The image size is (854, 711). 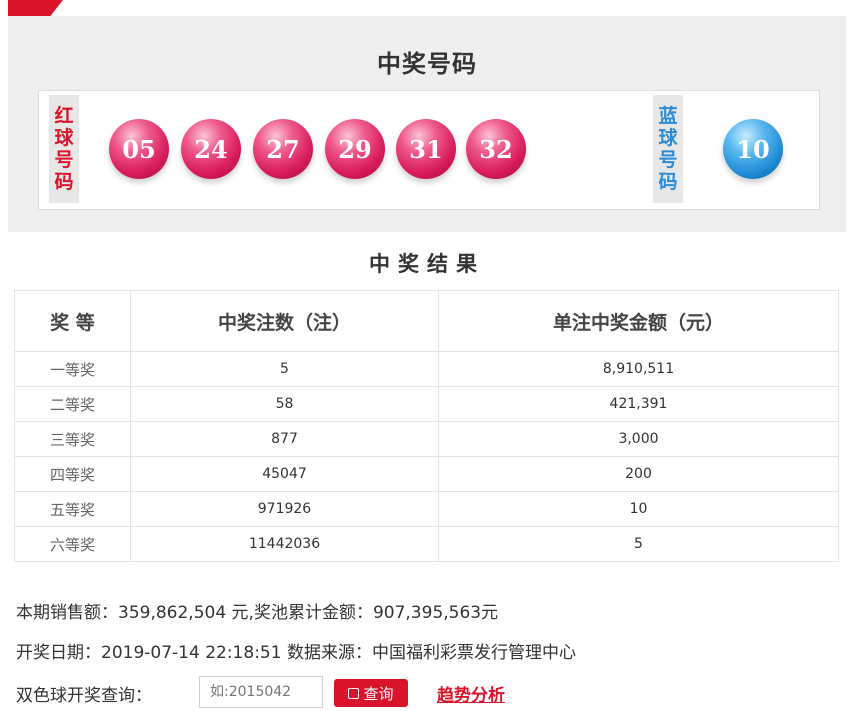 I want to click on red-ball-label: 红 球 号 码, so click(x=64, y=149).